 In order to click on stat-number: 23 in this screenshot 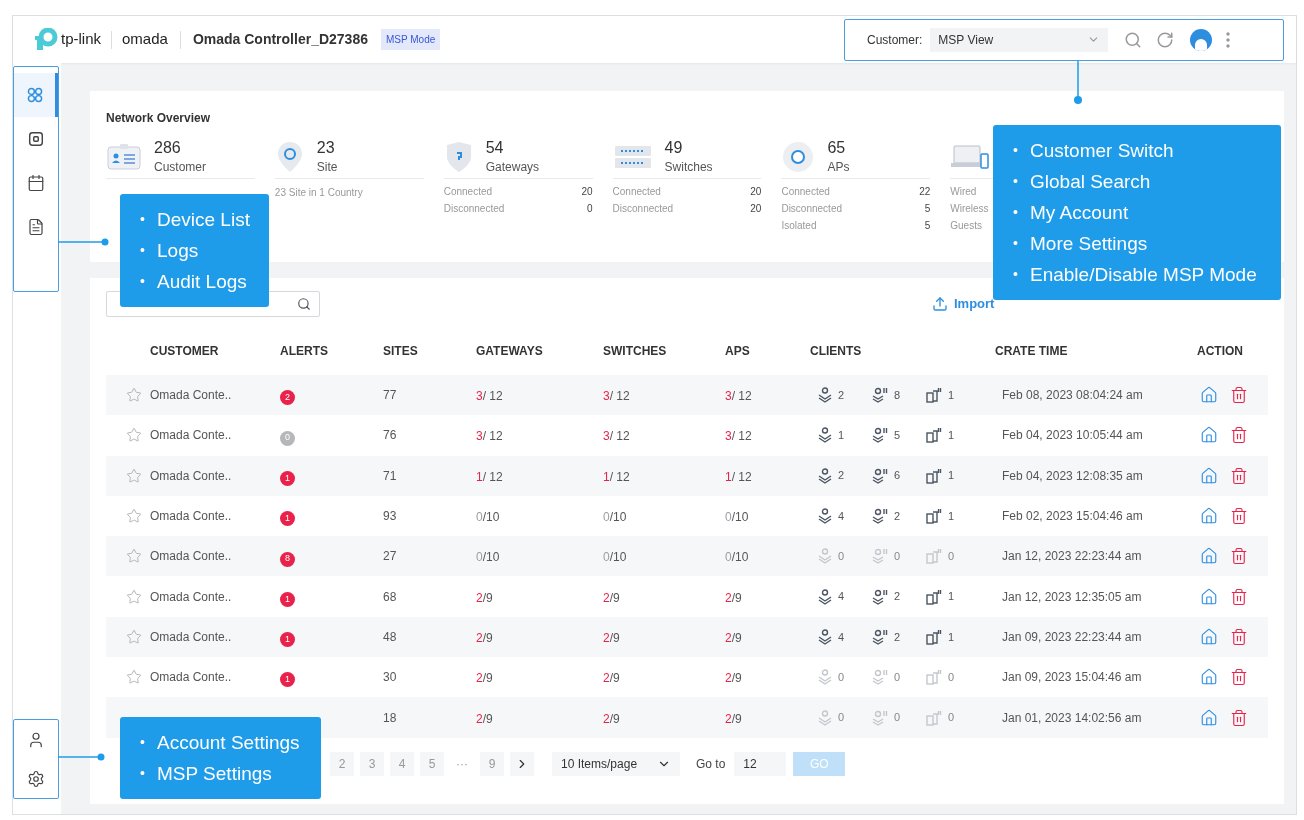, I will do `click(326, 147)`.